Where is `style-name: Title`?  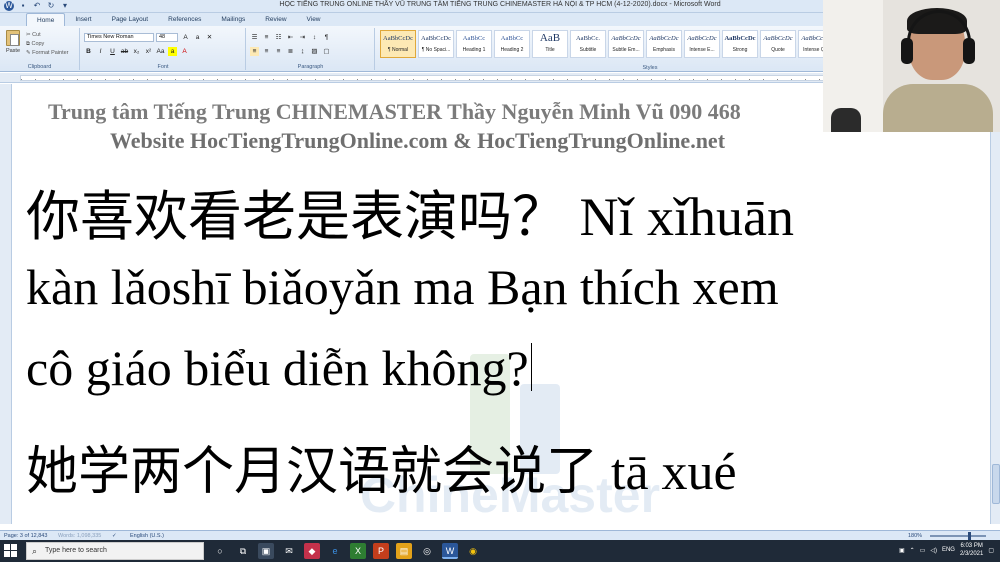 style-name: Title is located at coordinates (550, 50).